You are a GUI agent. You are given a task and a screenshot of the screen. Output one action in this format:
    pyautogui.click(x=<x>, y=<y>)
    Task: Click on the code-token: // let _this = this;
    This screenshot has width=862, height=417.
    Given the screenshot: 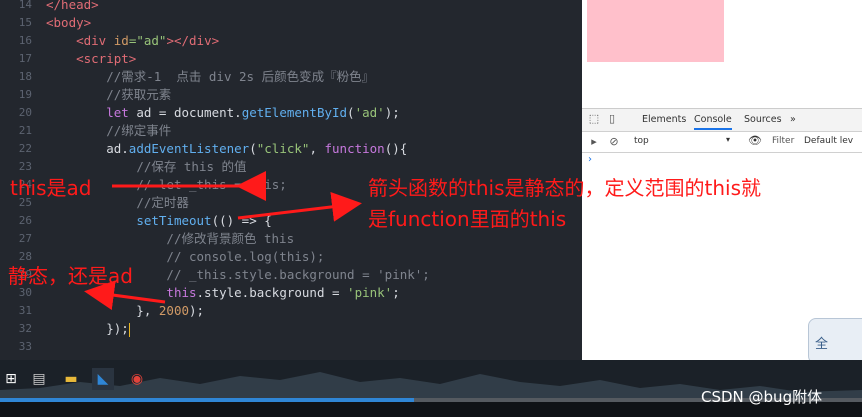 What is the action you would take?
    pyautogui.click(x=211, y=184)
    